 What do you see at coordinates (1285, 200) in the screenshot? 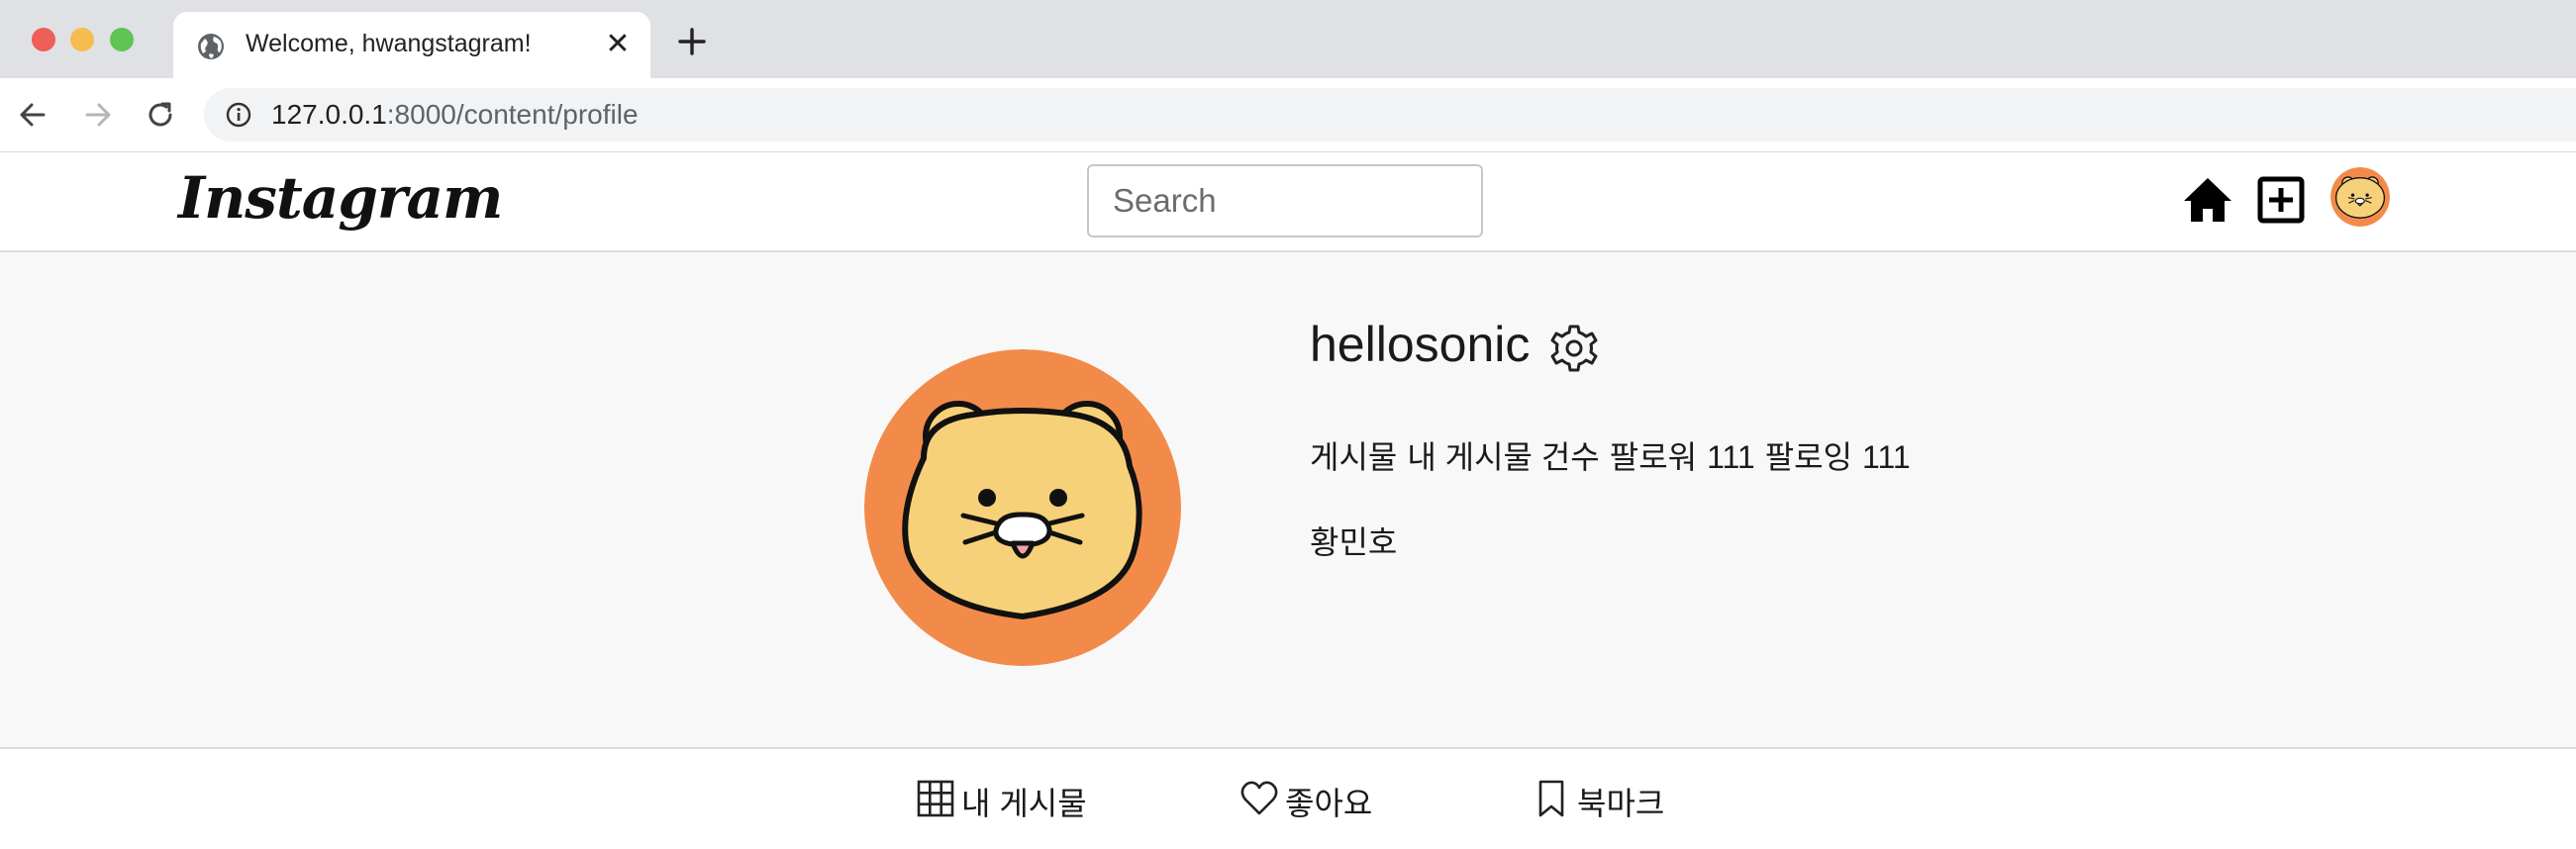
I see `search-input` at bounding box center [1285, 200].